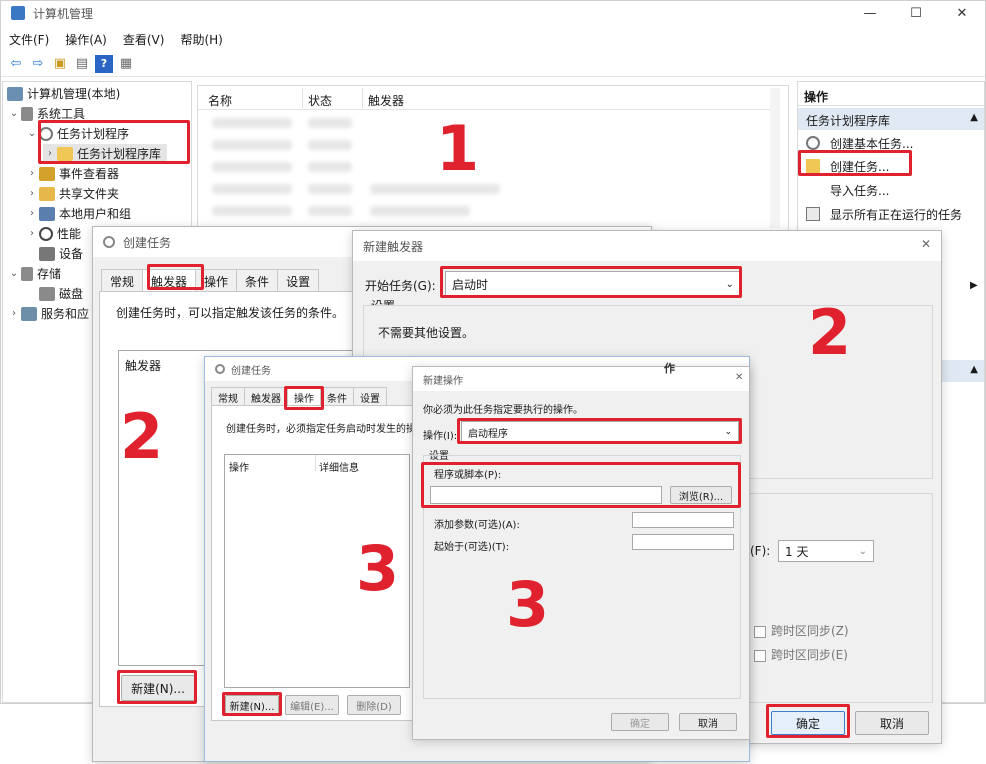 Image resolution: width=986 pixels, height=764 pixels. I want to click on triggers-description: 创建任务时，可以指定触发该任务的条件。, so click(230, 313).